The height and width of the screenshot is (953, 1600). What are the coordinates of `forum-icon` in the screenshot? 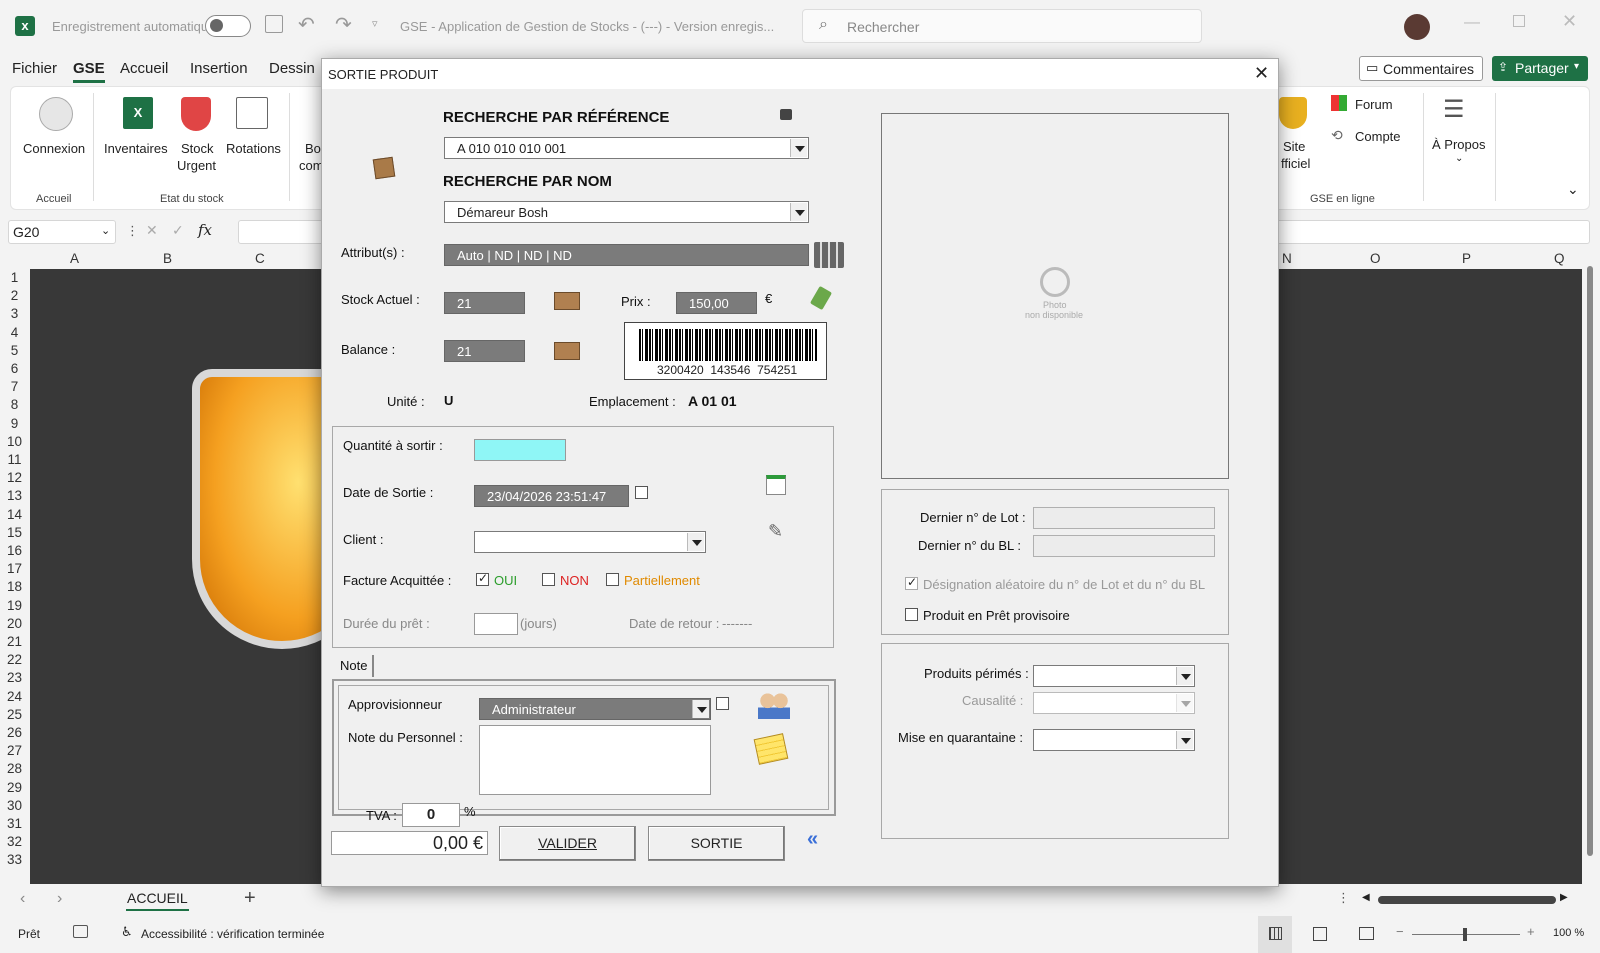 It's located at (1339, 103).